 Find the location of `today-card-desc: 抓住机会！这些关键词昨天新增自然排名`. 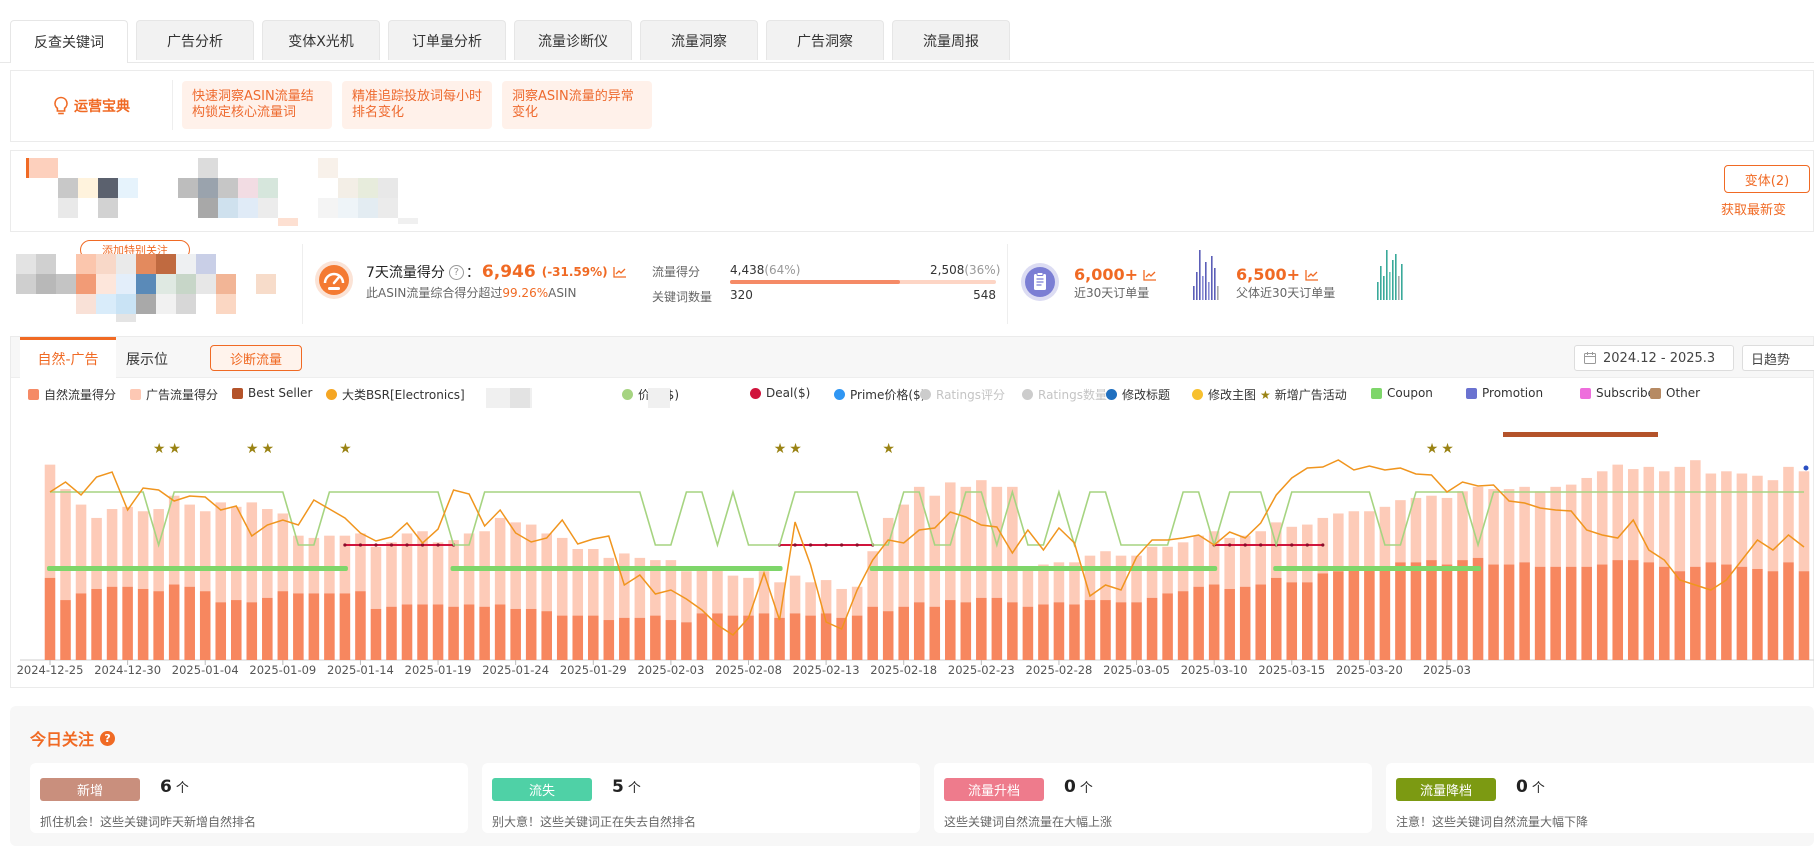

today-card-desc: 抓住机会！这些关键词昨天新增自然排名 is located at coordinates (148, 822).